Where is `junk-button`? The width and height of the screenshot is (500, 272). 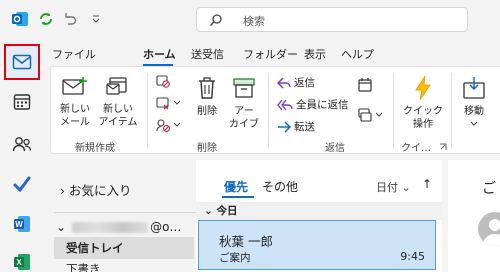
junk-button is located at coordinates (167, 125).